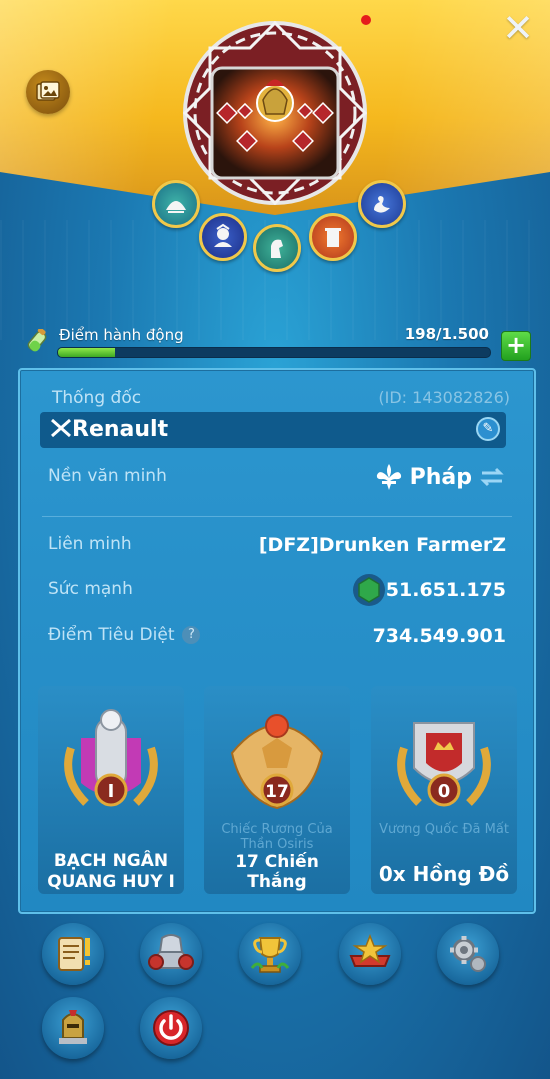 The width and height of the screenshot is (550, 1079). What do you see at coordinates (369, 590) in the screenshot?
I see `power-gem-icon` at bounding box center [369, 590].